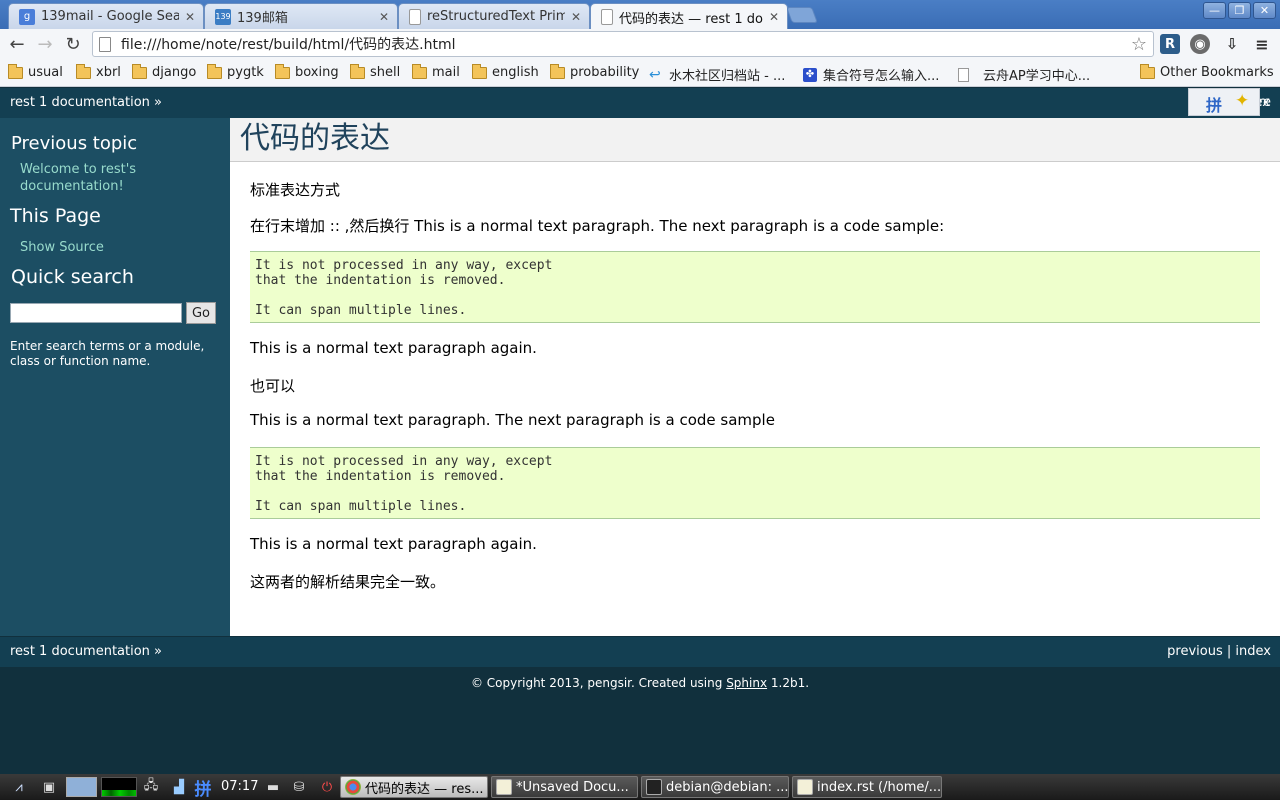  I want to click on new-tab-button, so click(802, 15).